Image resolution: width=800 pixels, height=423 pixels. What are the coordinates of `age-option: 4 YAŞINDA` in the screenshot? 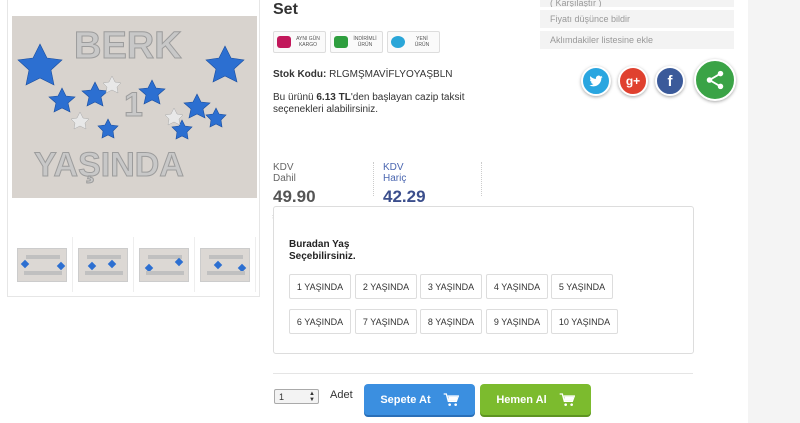 It's located at (517, 286).